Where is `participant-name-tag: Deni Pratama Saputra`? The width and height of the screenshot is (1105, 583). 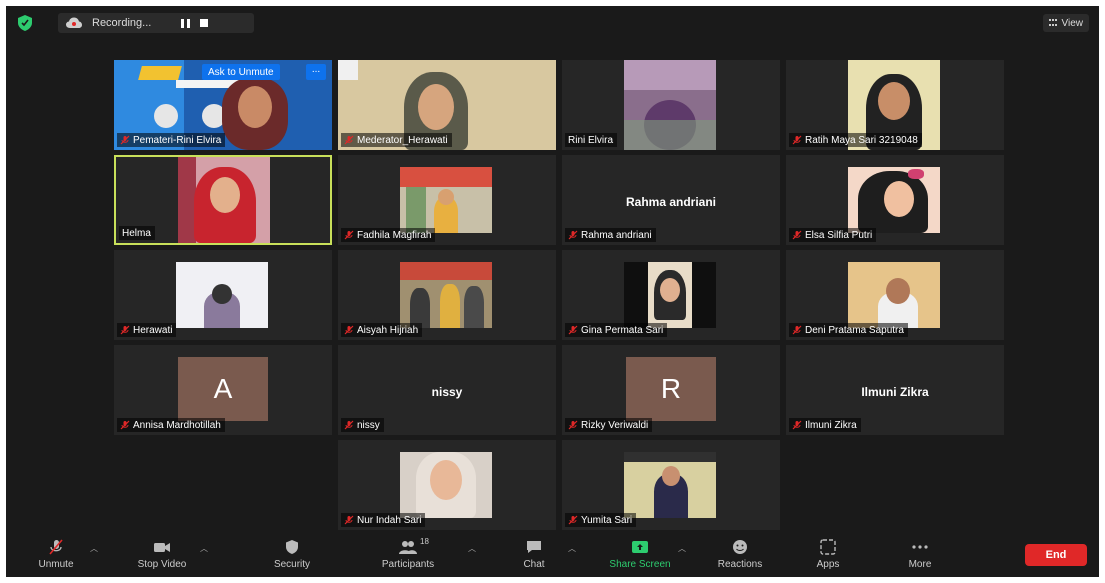 participant-name-tag: Deni Pratama Saputra is located at coordinates (848, 330).